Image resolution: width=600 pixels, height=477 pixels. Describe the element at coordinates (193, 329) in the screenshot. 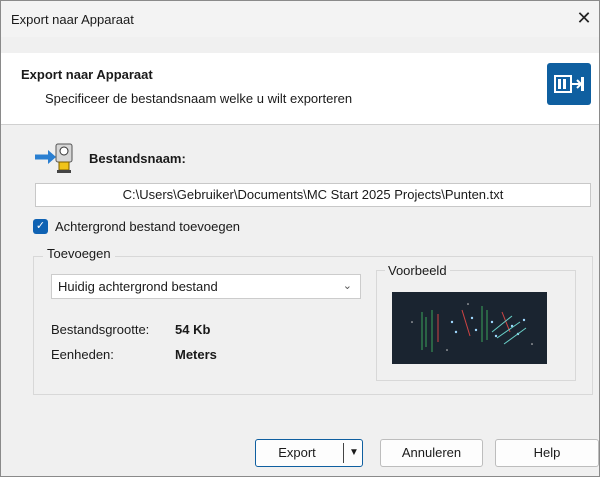

I see `filesize-value: 54 Kb` at that location.